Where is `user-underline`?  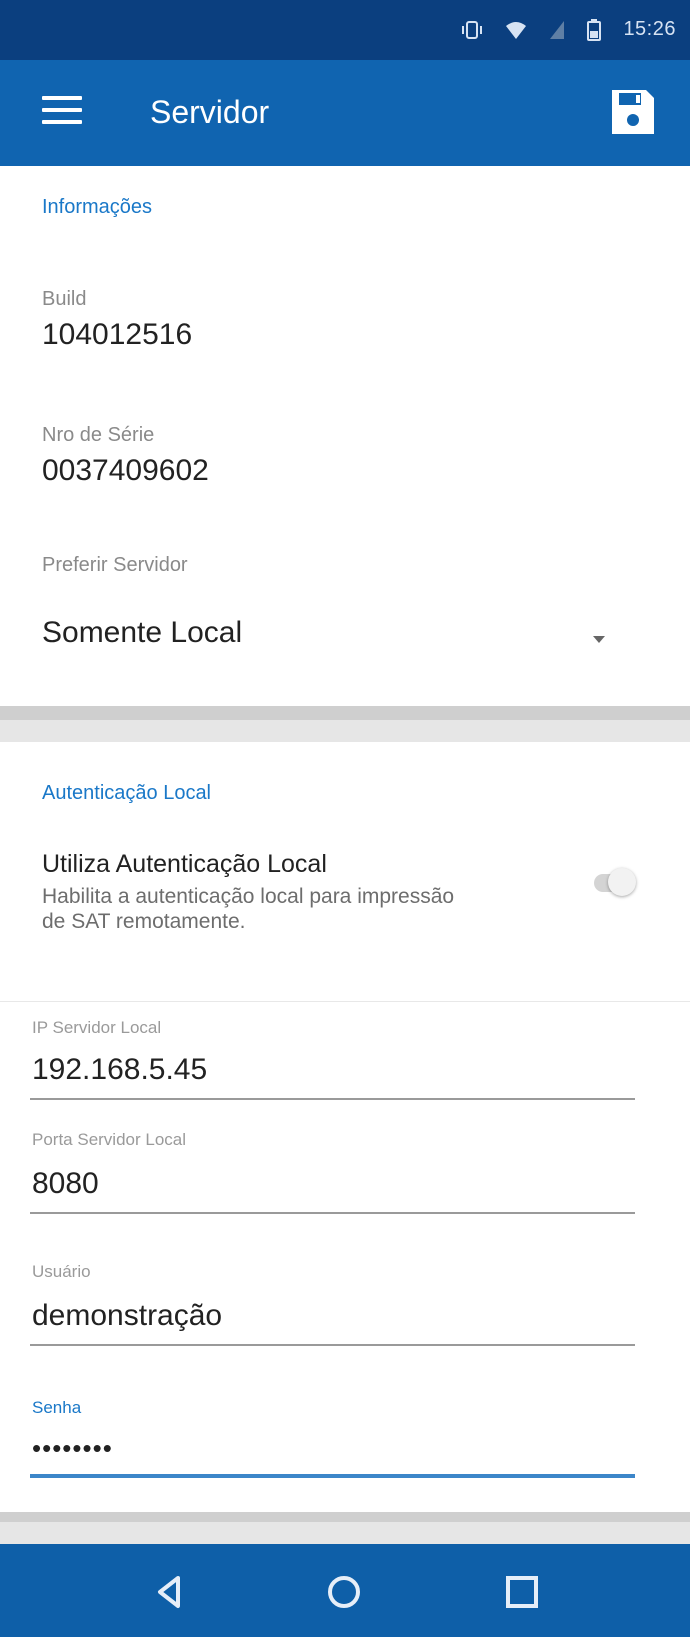 user-underline is located at coordinates (332, 1345).